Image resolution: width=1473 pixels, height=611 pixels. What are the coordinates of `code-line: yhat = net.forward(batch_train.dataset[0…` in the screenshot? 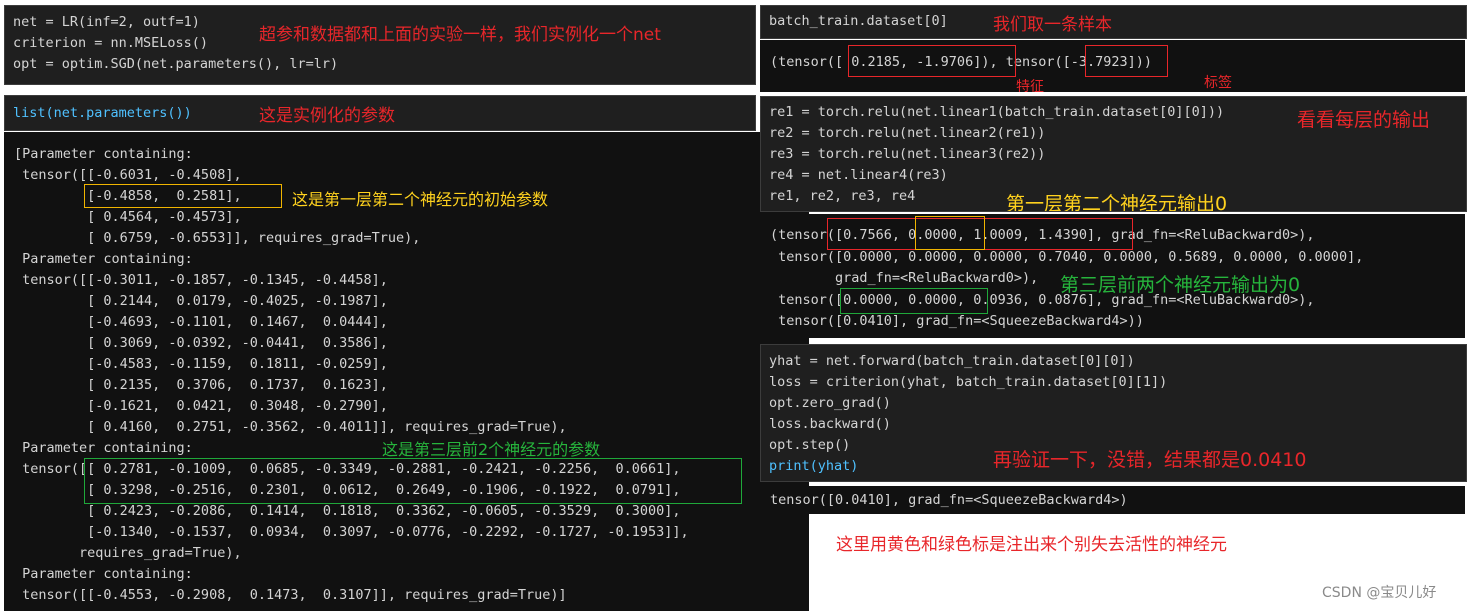 It's located at (952, 361).